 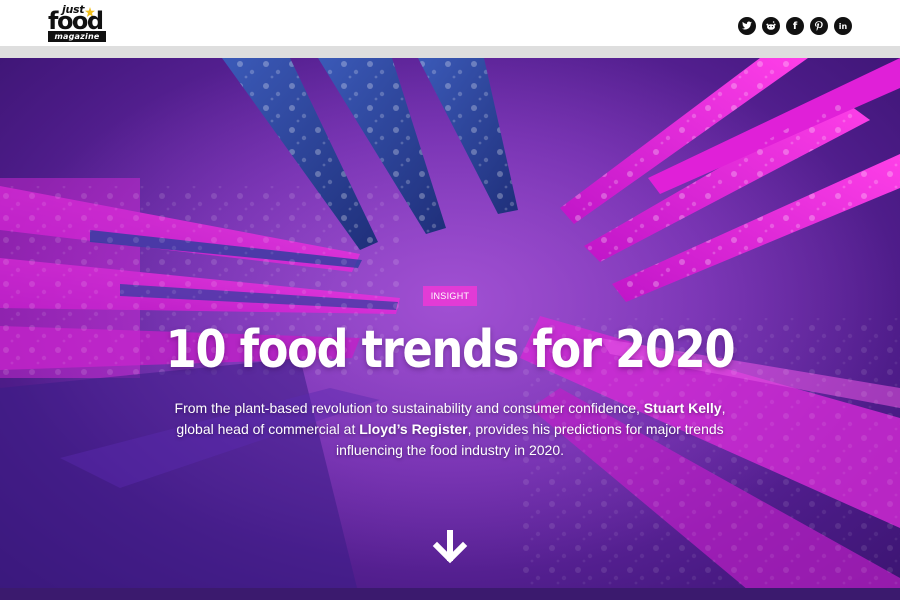 What do you see at coordinates (682, 408) in the screenshot?
I see `author-name: Stuart Kelly` at bounding box center [682, 408].